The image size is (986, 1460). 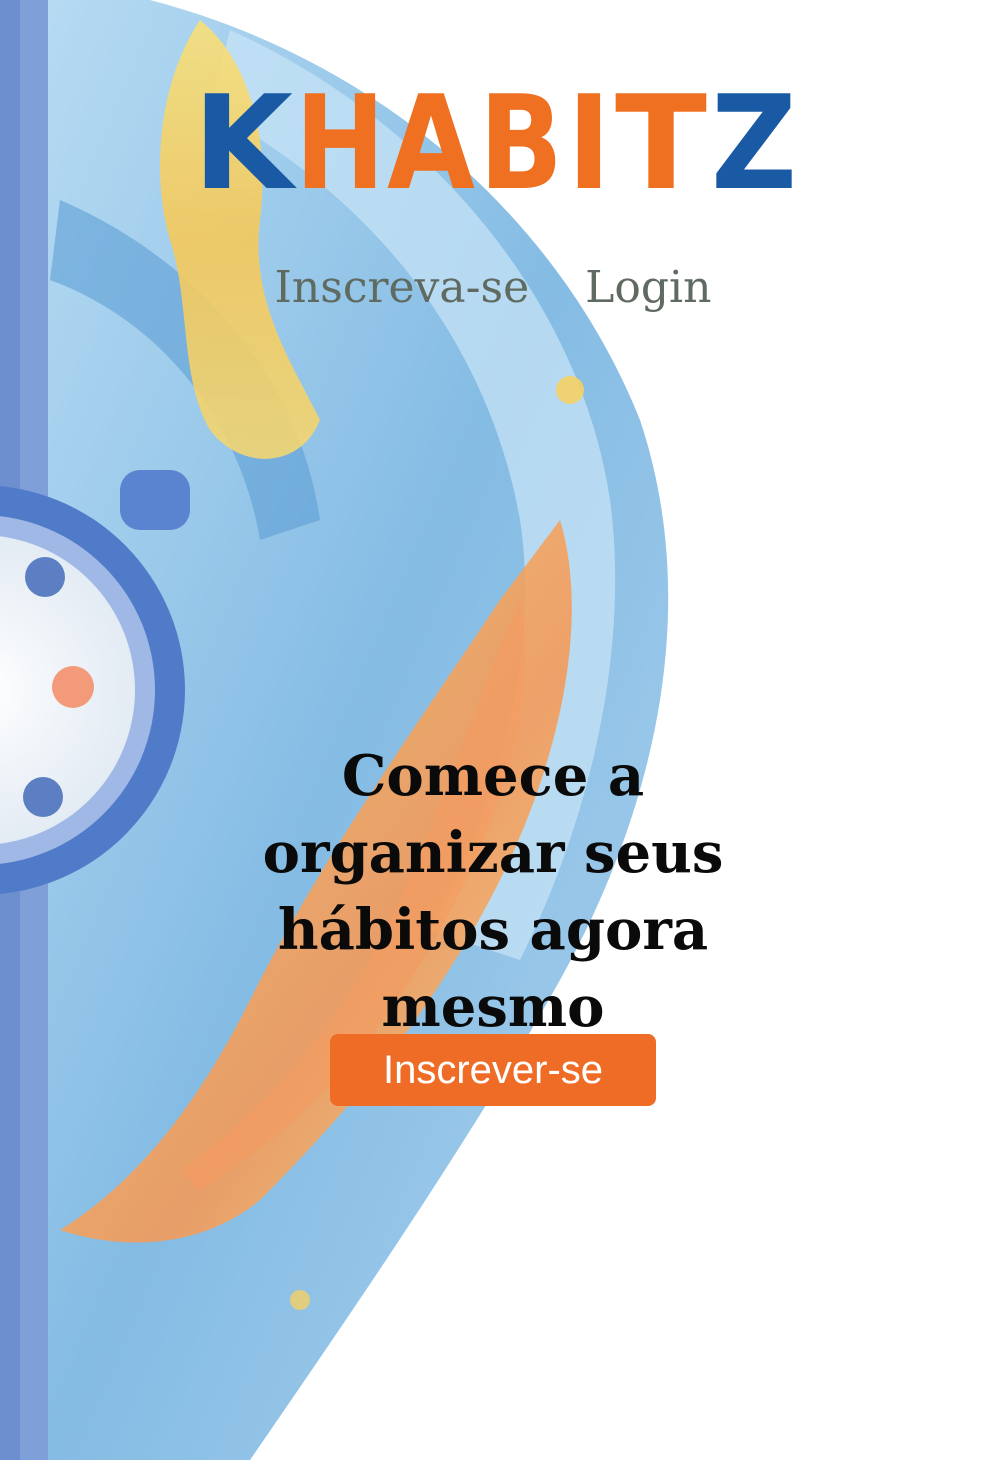 What do you see at coordinates (493, 1070) in the screenshot?
I see `signup-cta-button: Inscrever-se` at bounding box center [493, 1070].